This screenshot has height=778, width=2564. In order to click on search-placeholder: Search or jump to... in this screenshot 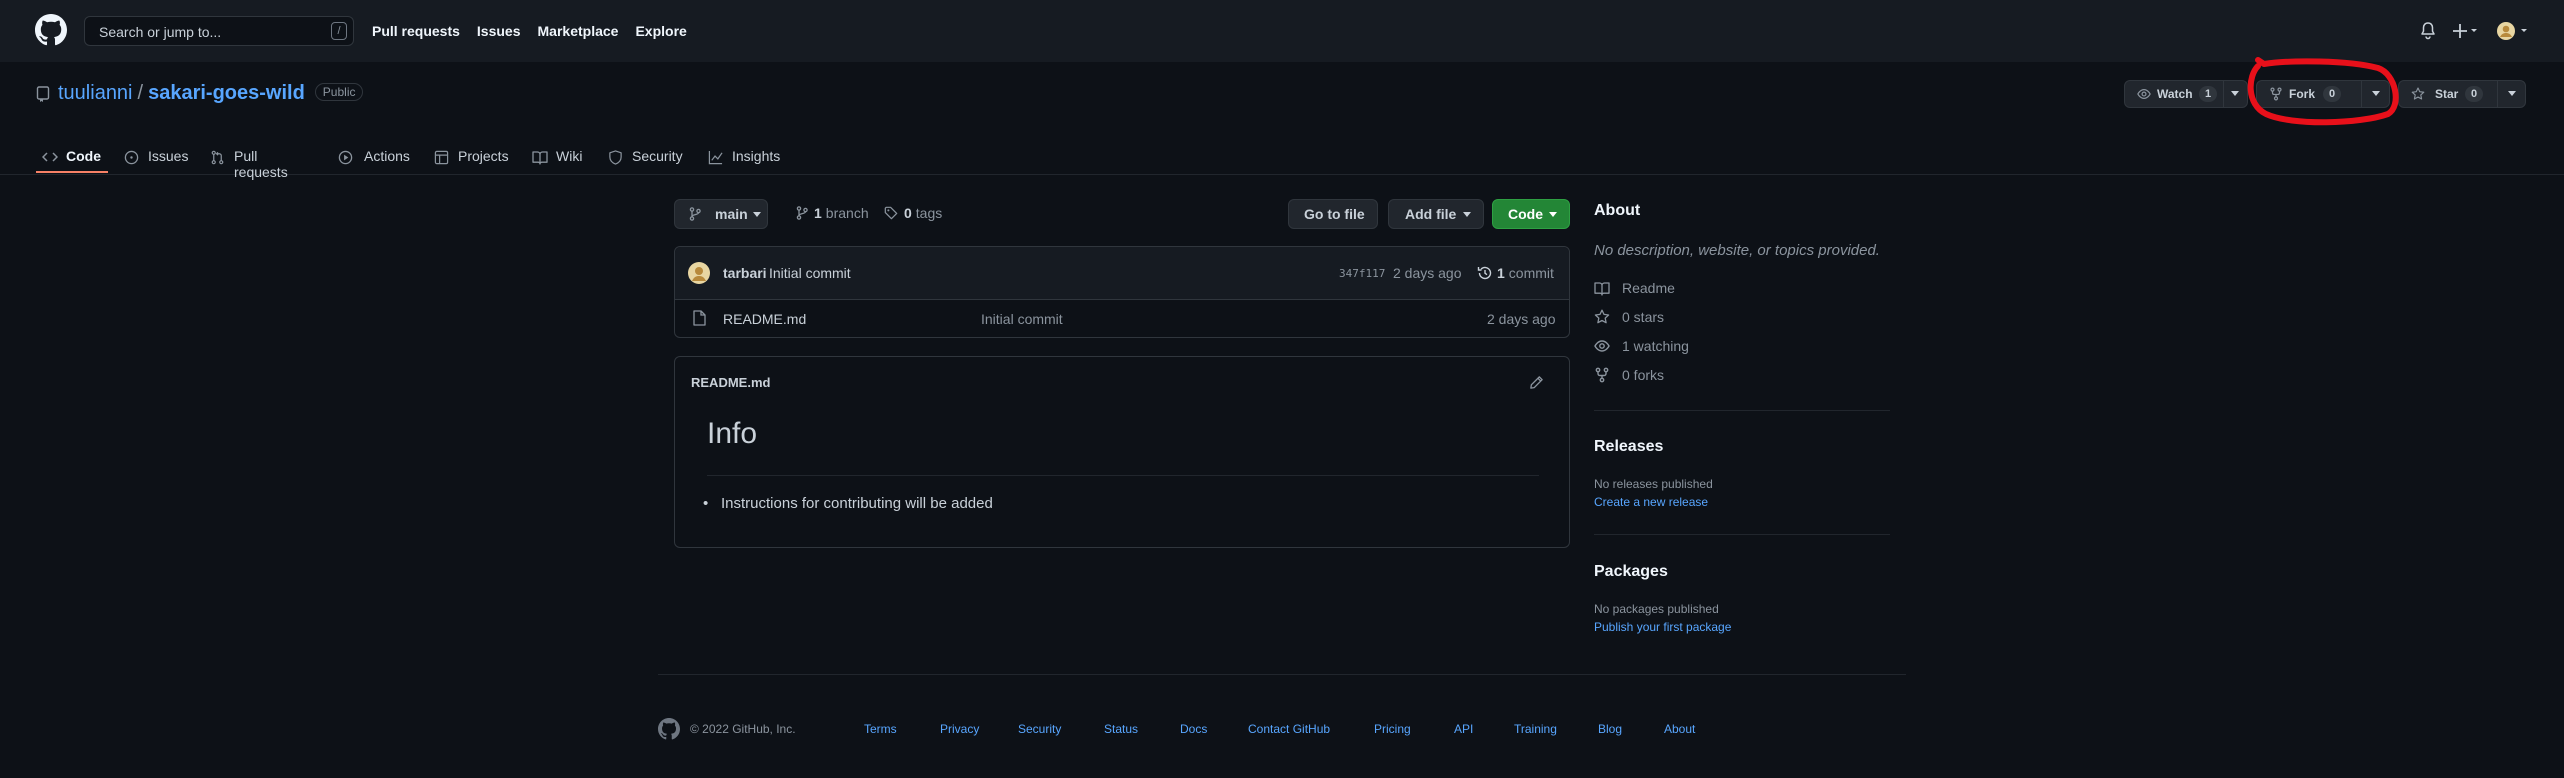, I will do `click(160, 32)`.